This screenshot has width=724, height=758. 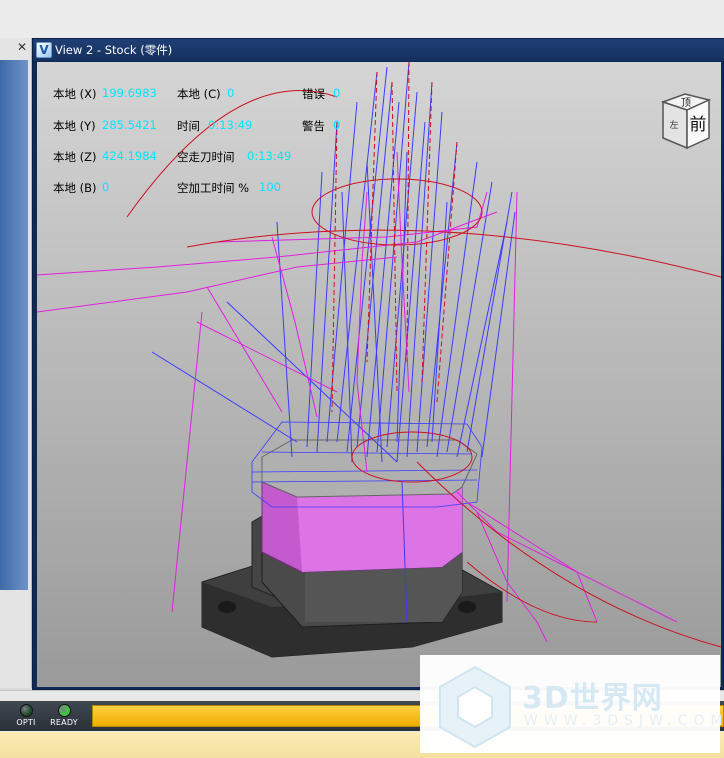 I want to click on readout-label-air-time: 空走刀时间, so click(x=206, y=157).